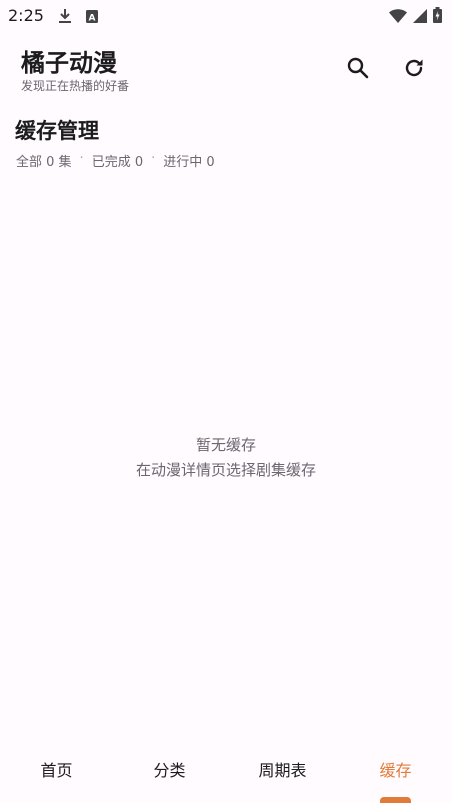 Image resolution: width=452 pixels, height=803 pixels. What do you see at coordinates (225, 445) in the screenshot?
I see `empty-title: 暂无缓存` at bounding box center [225, 445].